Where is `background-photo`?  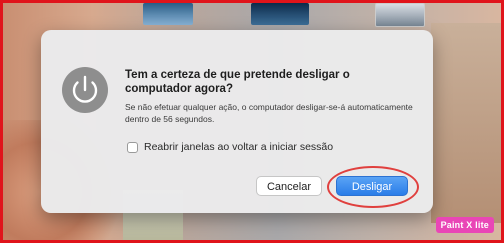
background-photo is located at coordinates (466, 123).